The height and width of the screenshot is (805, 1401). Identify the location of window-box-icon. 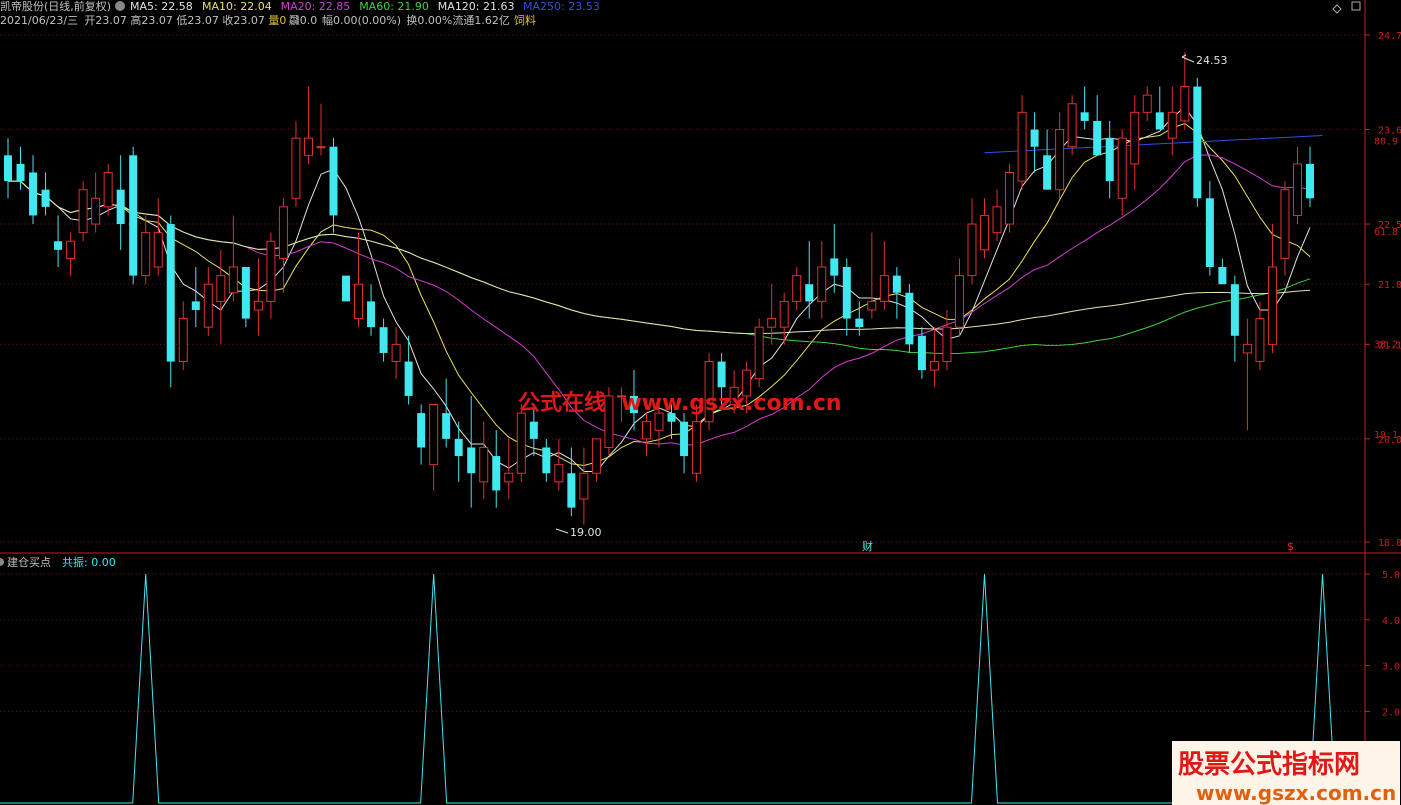
(1356, 6).